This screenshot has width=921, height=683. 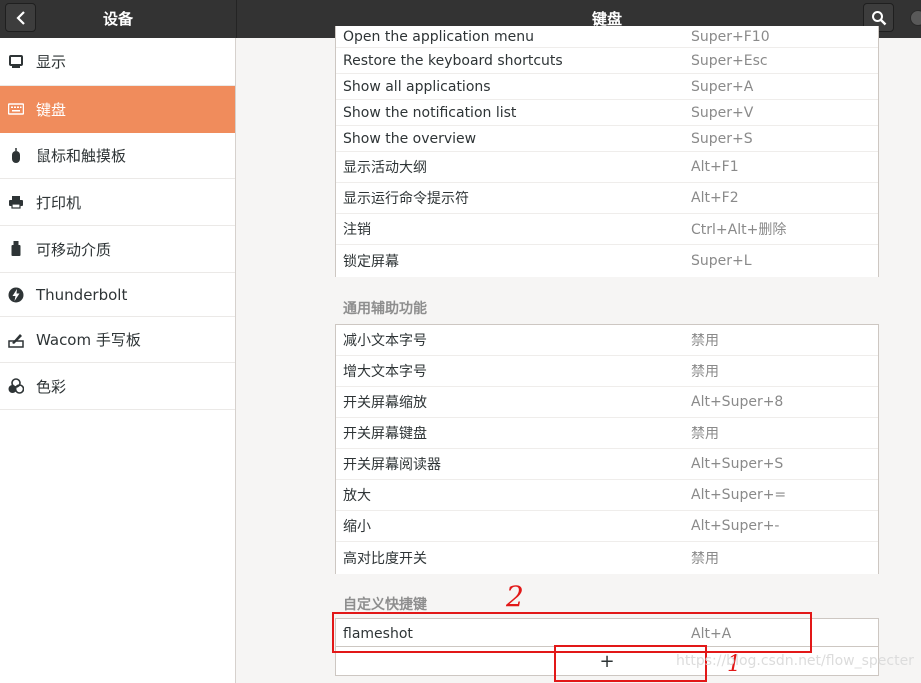 I want to click on sidebar-item-label: 色彩, so click(x=51, y=386).